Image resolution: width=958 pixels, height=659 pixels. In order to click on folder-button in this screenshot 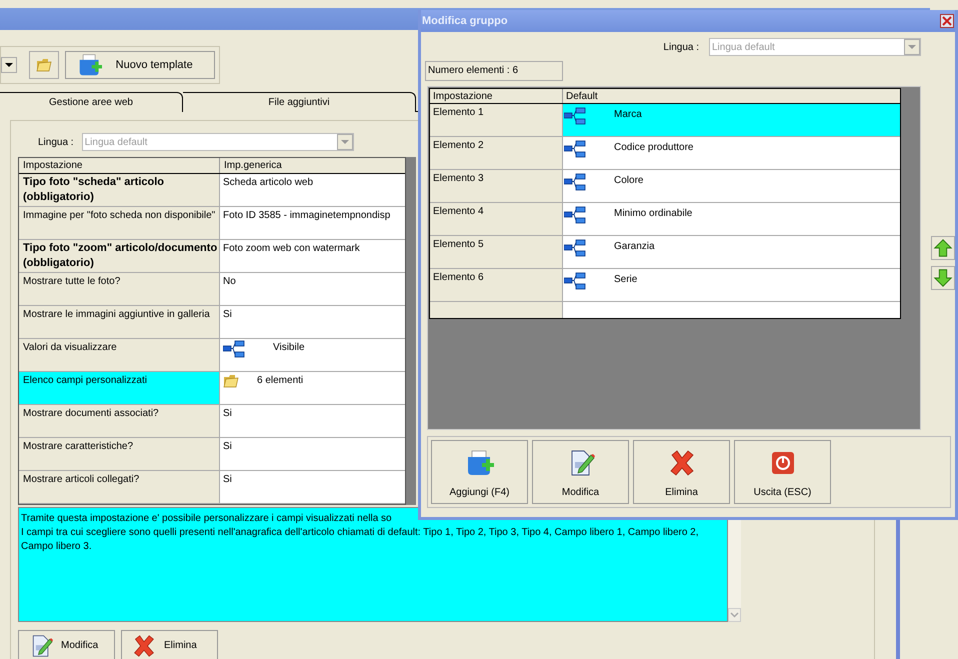, I will do `click(44, 65)`.